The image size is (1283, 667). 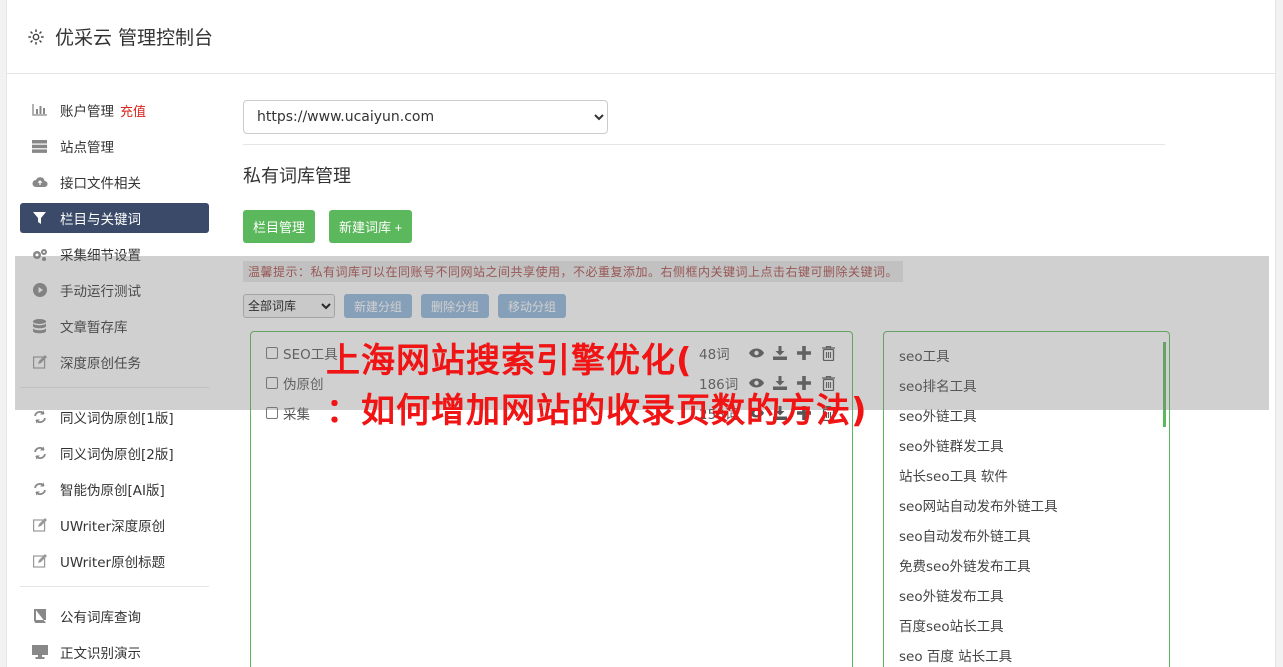 I want to click on sidebar-item-public-lib: 公有词库查询, so click(x=114, y=616).